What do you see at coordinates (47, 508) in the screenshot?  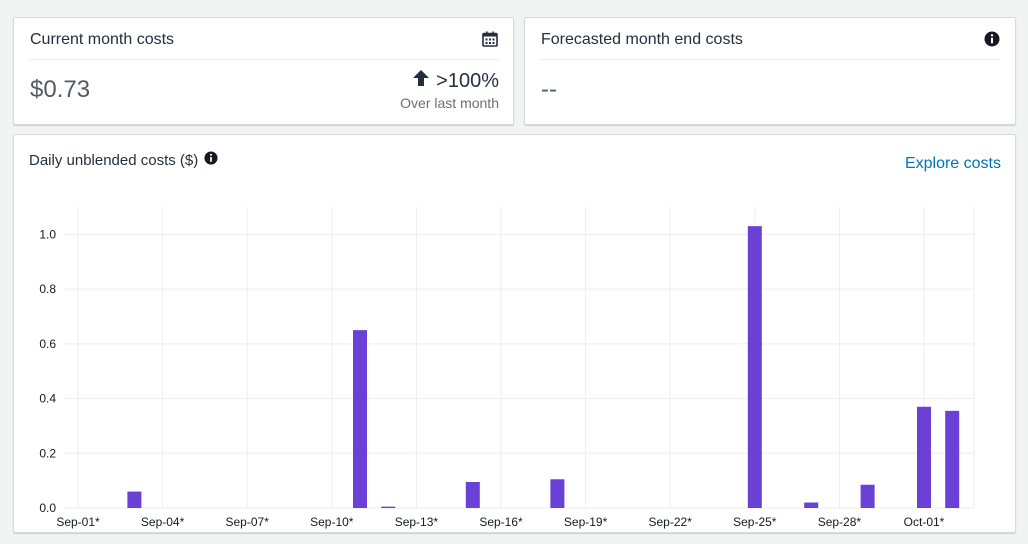 I see `y-tick-label: 0.0` at bounding box center [47, 508].